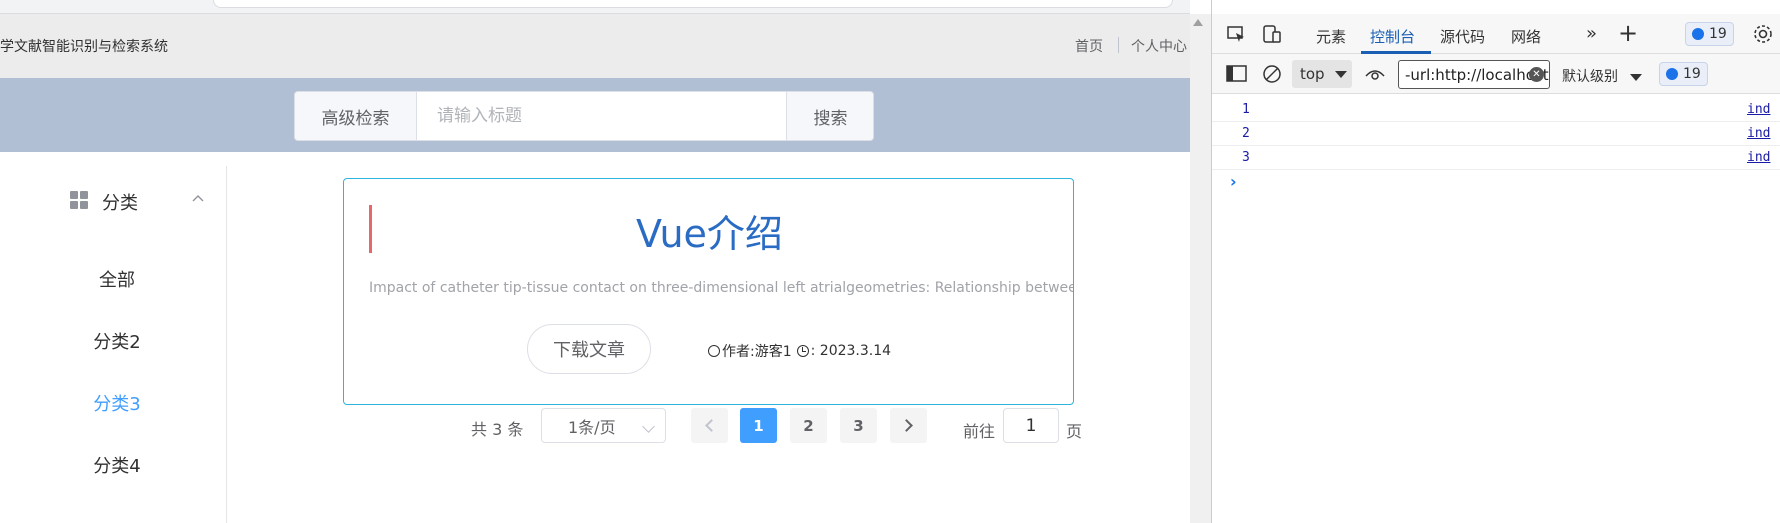 The width and height of the screenshot is (1780, 523). What do you see at coordinates (1692, 74) in the screenshot?
I see `messages-count: 19` at bounding box center [1692, 74].